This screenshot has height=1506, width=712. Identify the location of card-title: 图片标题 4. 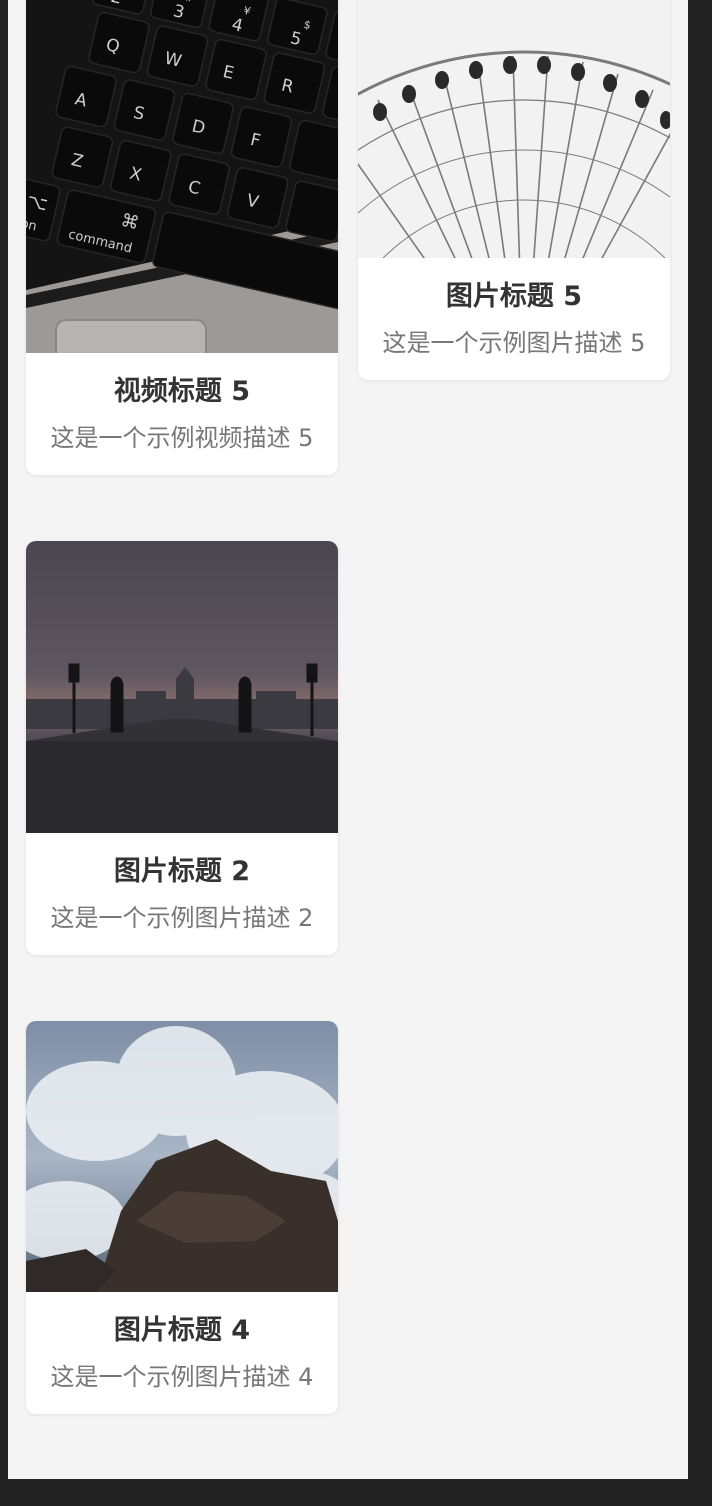
(182, 1330).